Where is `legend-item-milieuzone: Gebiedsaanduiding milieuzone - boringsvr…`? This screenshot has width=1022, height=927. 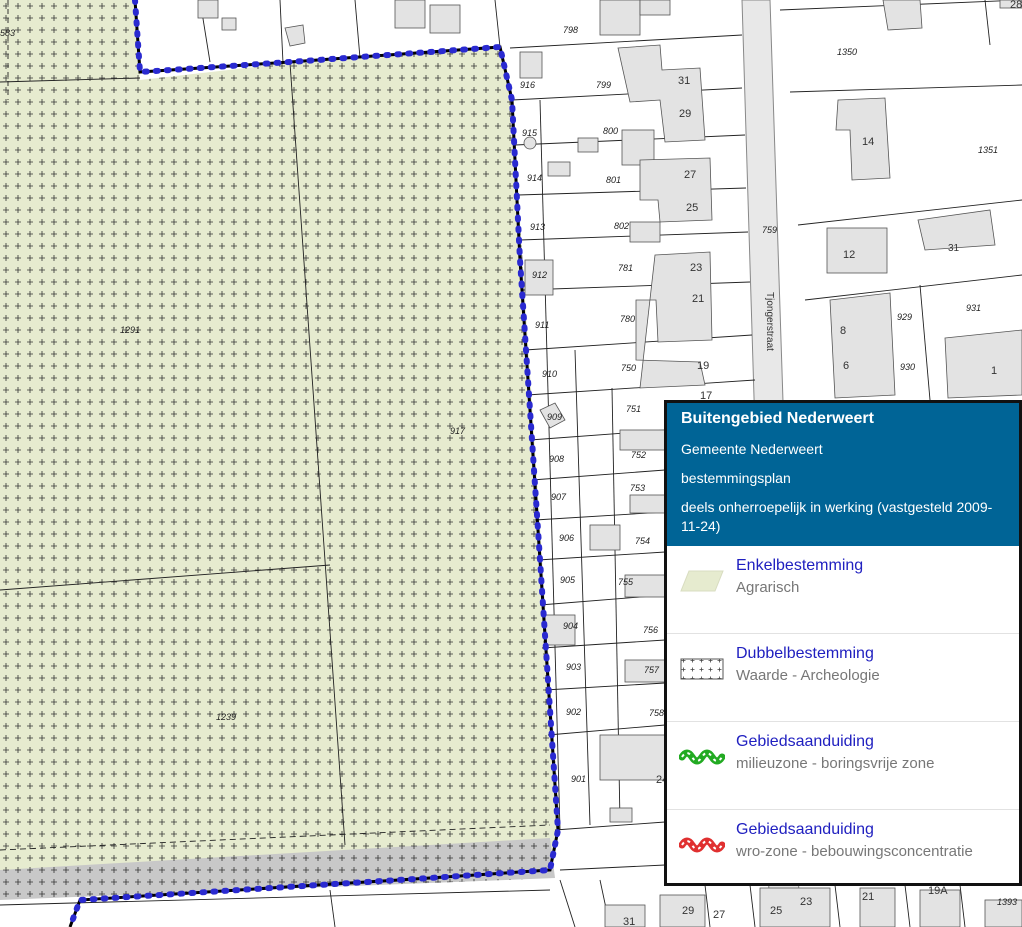 legend-item-milieuzone: Gebiedsaanduiding milieuzone - boringsvr… is located at coordinates (843, 765).